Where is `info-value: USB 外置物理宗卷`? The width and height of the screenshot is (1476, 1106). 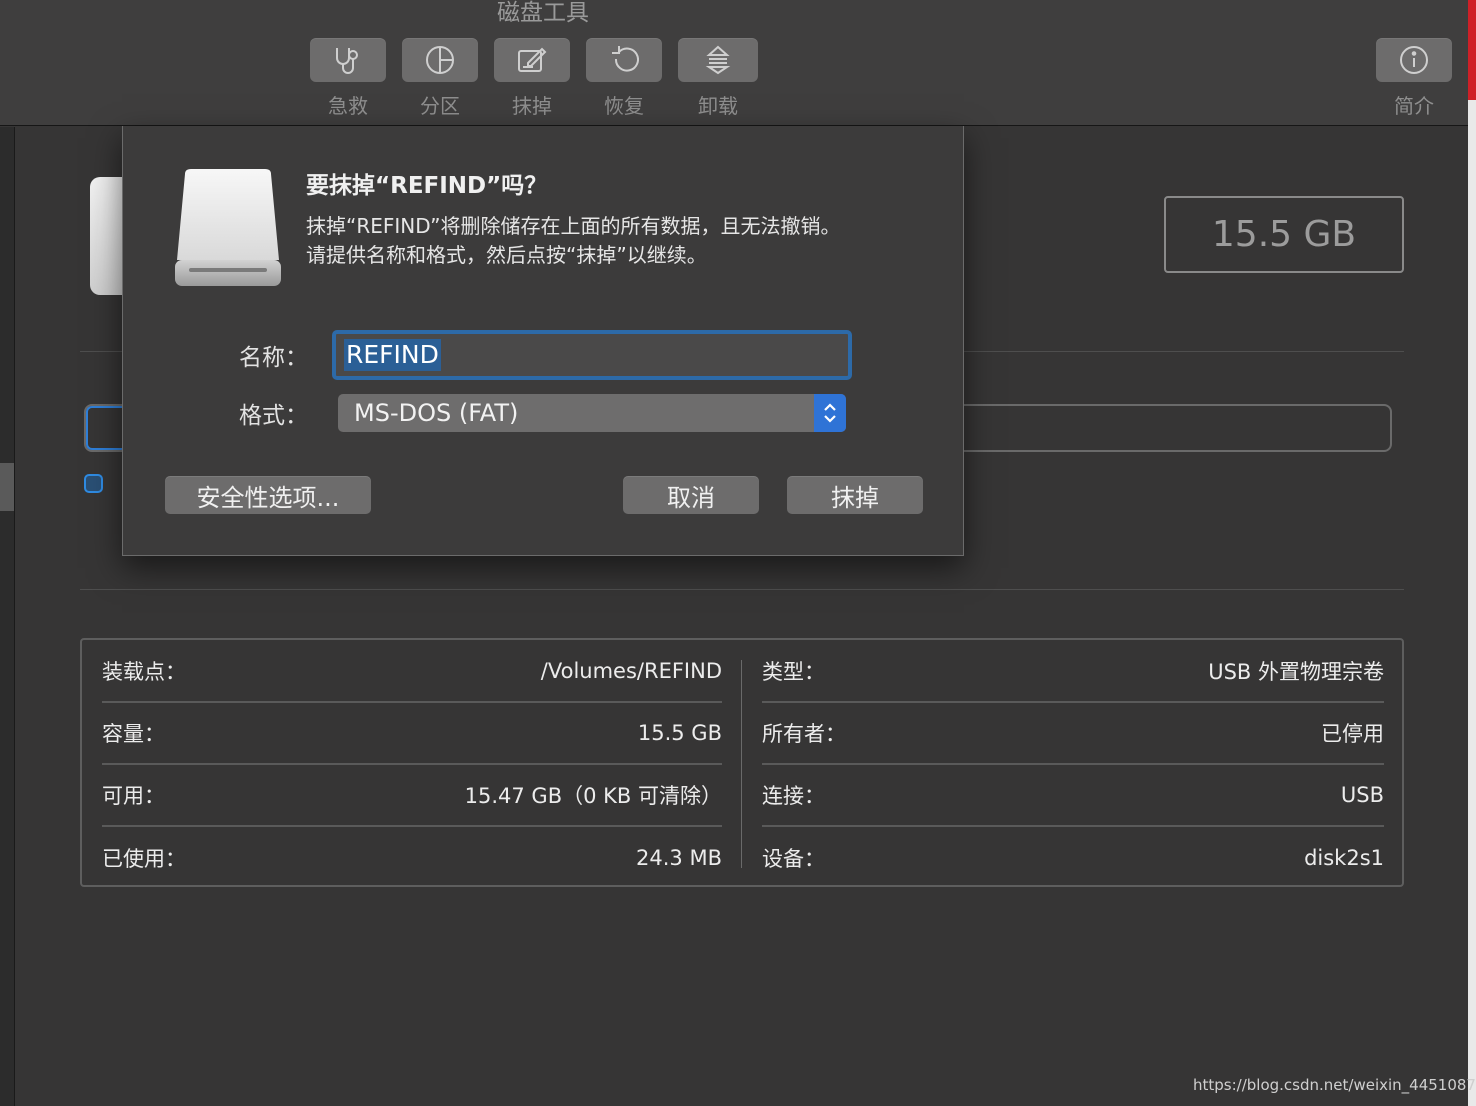 info-value: USB 外置物理宗卷 is located at coordinates (1296, 672).